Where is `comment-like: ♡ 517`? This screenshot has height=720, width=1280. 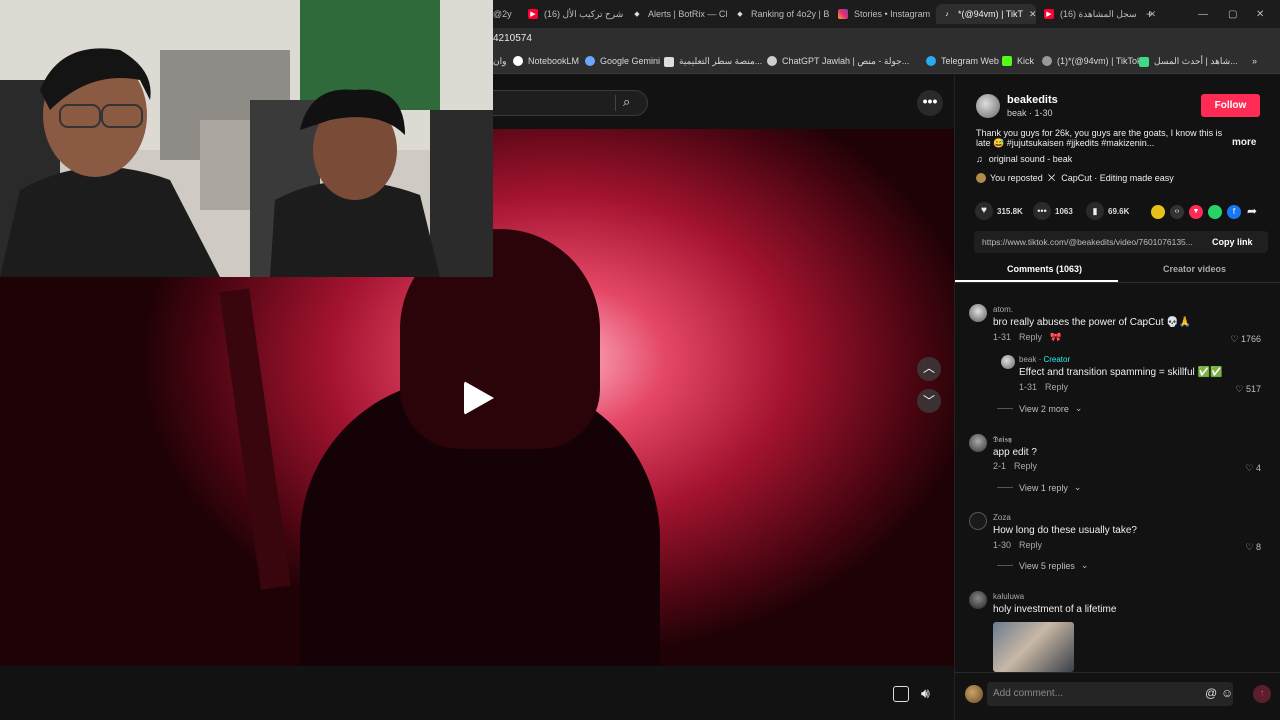
comment-like: ♡ 517 is located at coordinates (1241, 389).